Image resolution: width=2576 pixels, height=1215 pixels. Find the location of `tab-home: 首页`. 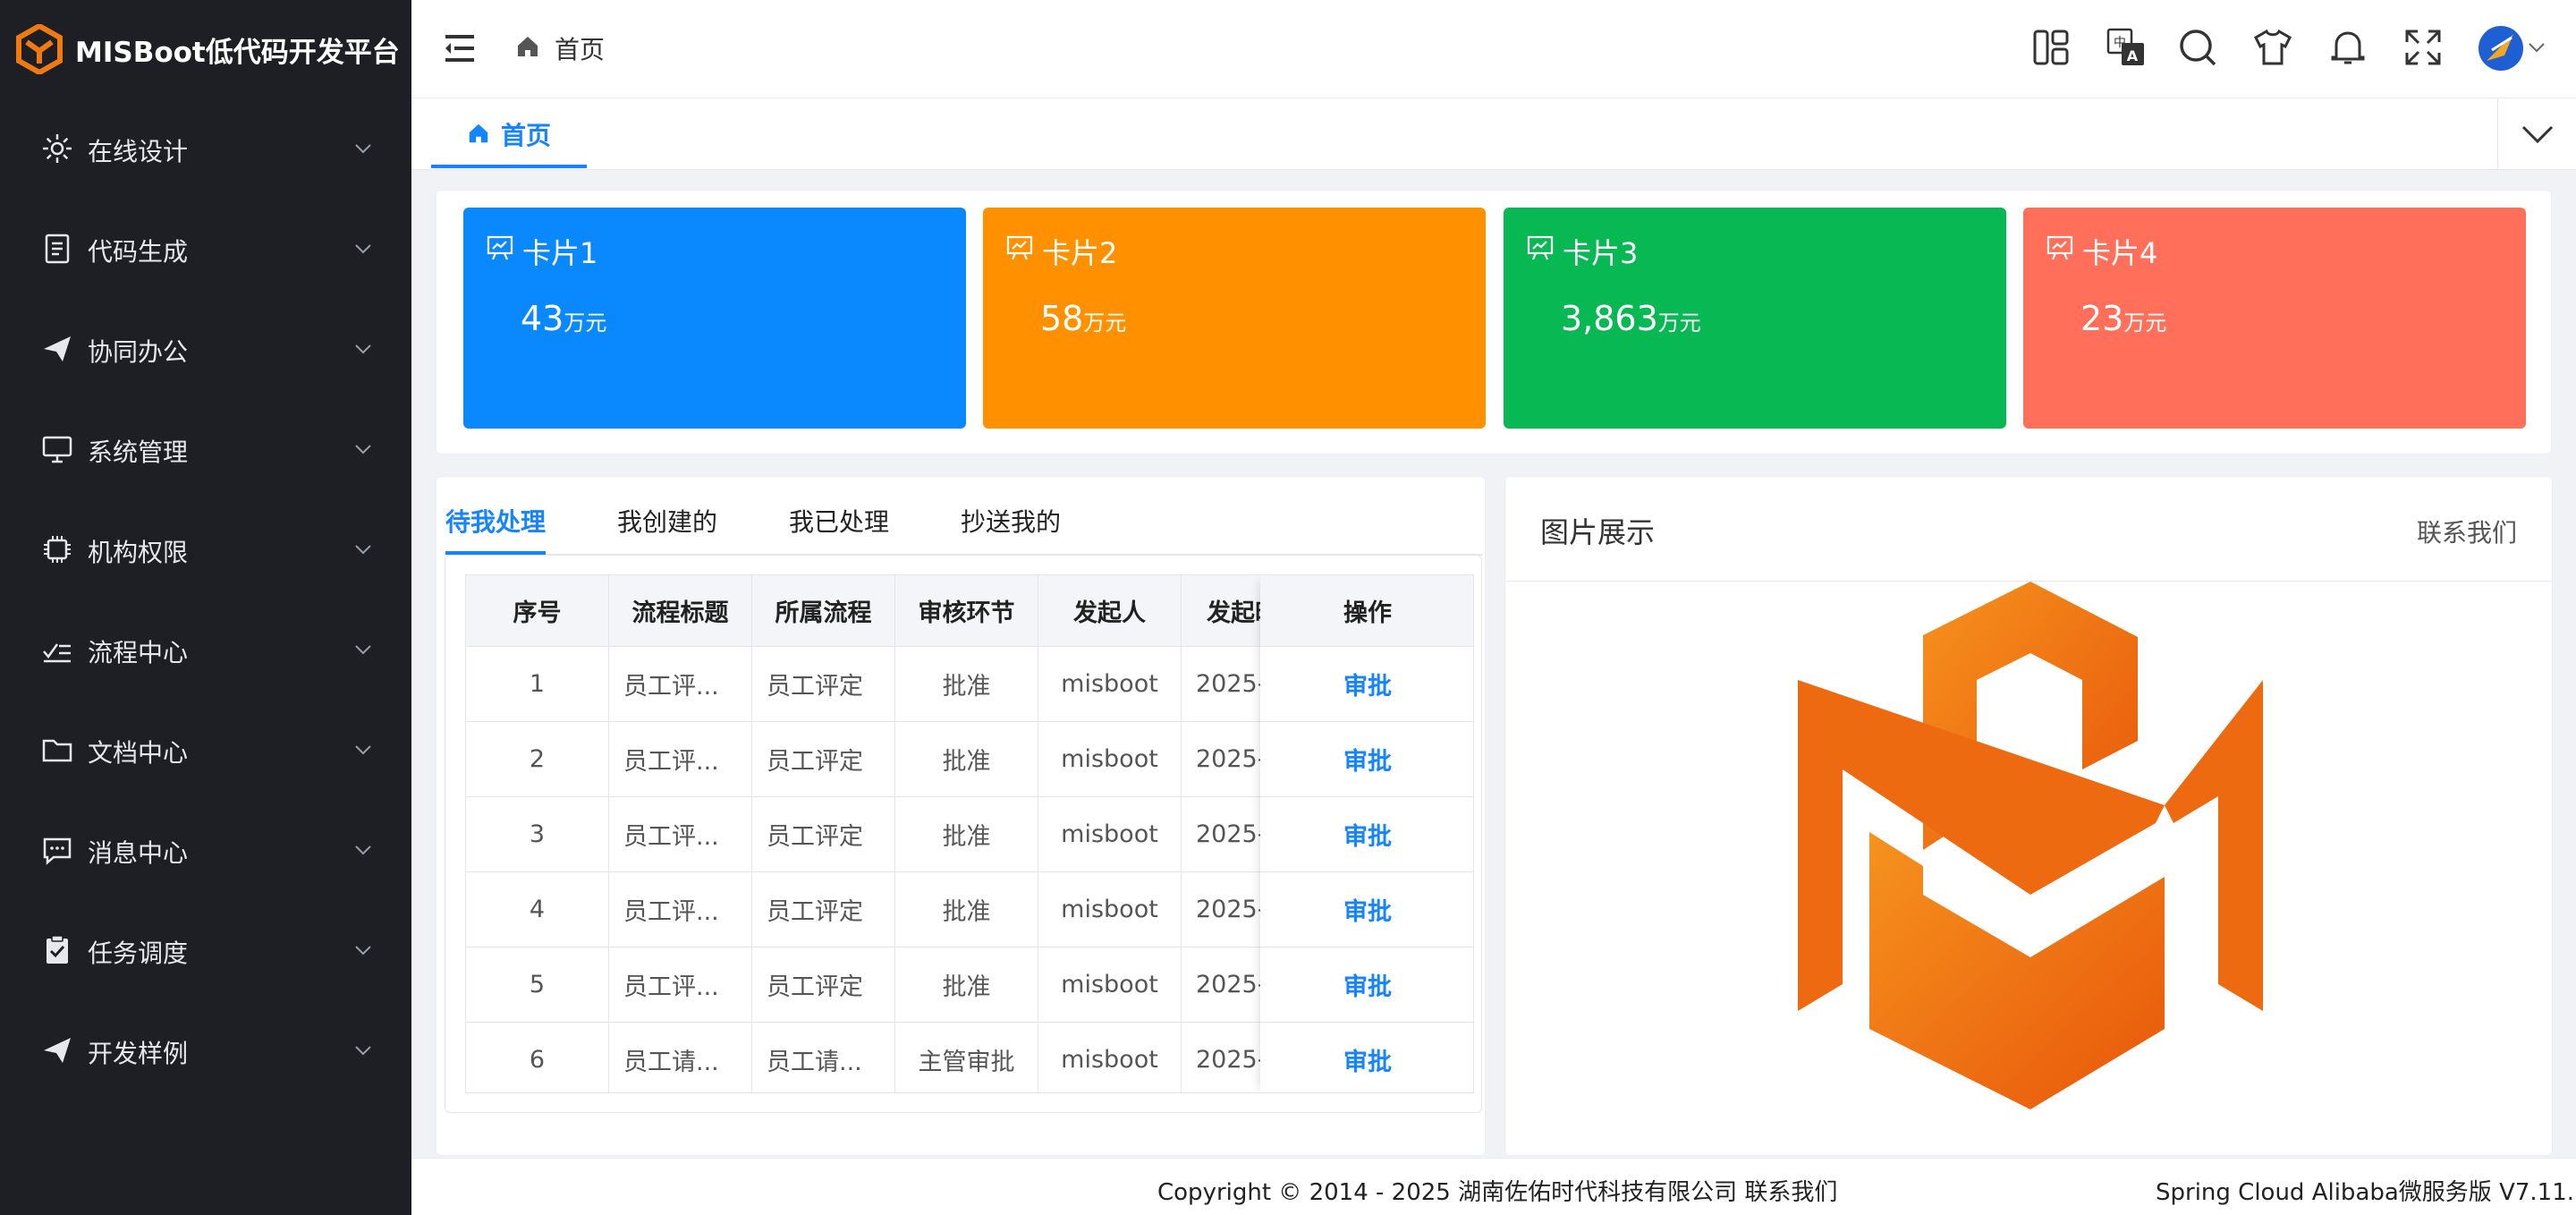

tab-home: 首页 is located at coordinates (509, 134).